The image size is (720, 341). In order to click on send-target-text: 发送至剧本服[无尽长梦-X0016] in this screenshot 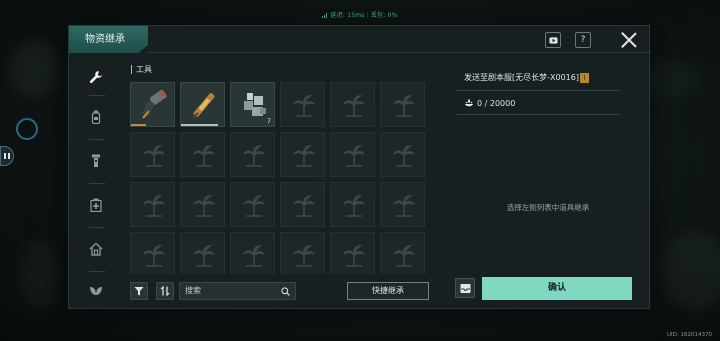, I will do `click(521, 77)`.